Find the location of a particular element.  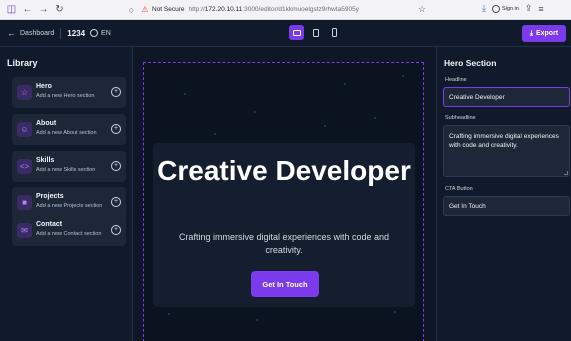

desktop-view-button is located at coordinates (296, 32).